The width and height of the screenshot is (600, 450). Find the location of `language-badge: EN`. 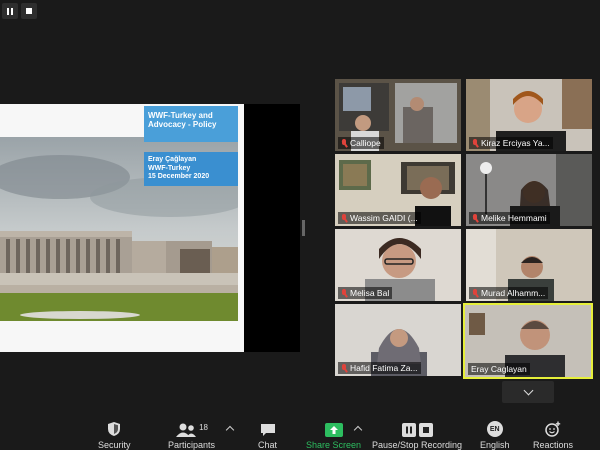

language-badge: EN is located at coordinates (494, 429).